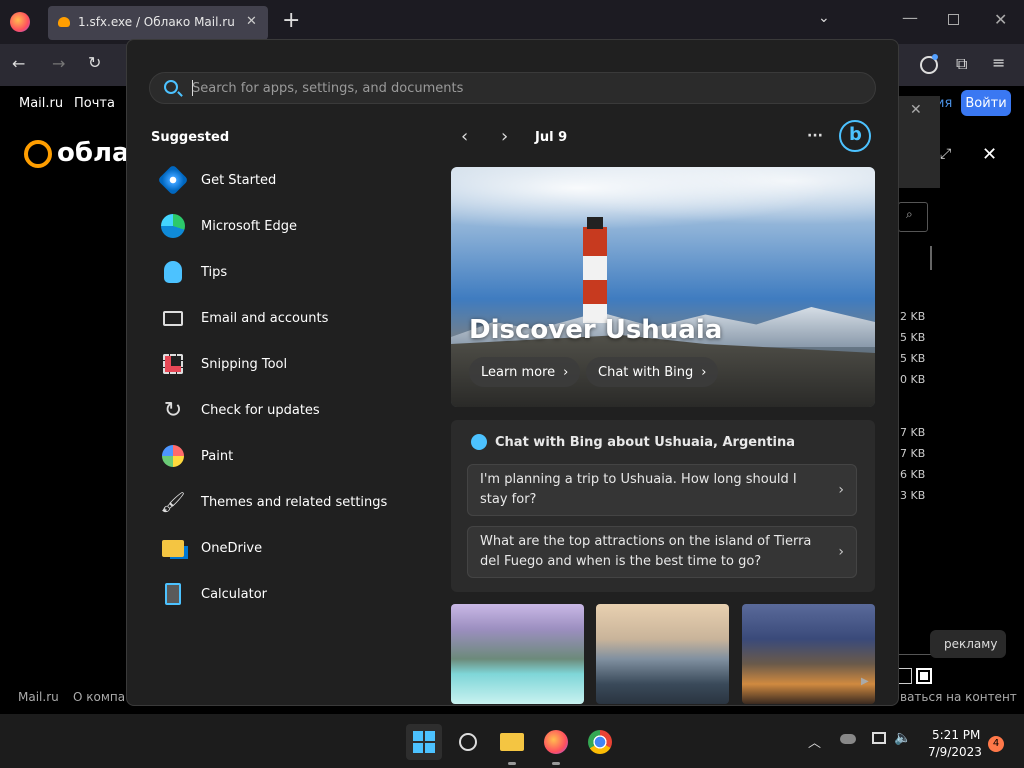  What do you see at coordinates (945, 154) in the screenshot?
I see `fullscreen-icon: ⤢` at bounding box center [945, 154].